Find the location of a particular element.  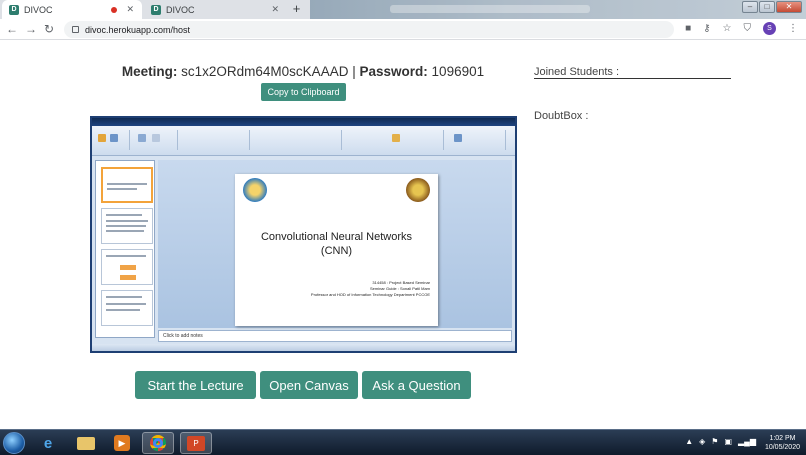

powerpoint-icon: P is located at coordinates (196, 443).